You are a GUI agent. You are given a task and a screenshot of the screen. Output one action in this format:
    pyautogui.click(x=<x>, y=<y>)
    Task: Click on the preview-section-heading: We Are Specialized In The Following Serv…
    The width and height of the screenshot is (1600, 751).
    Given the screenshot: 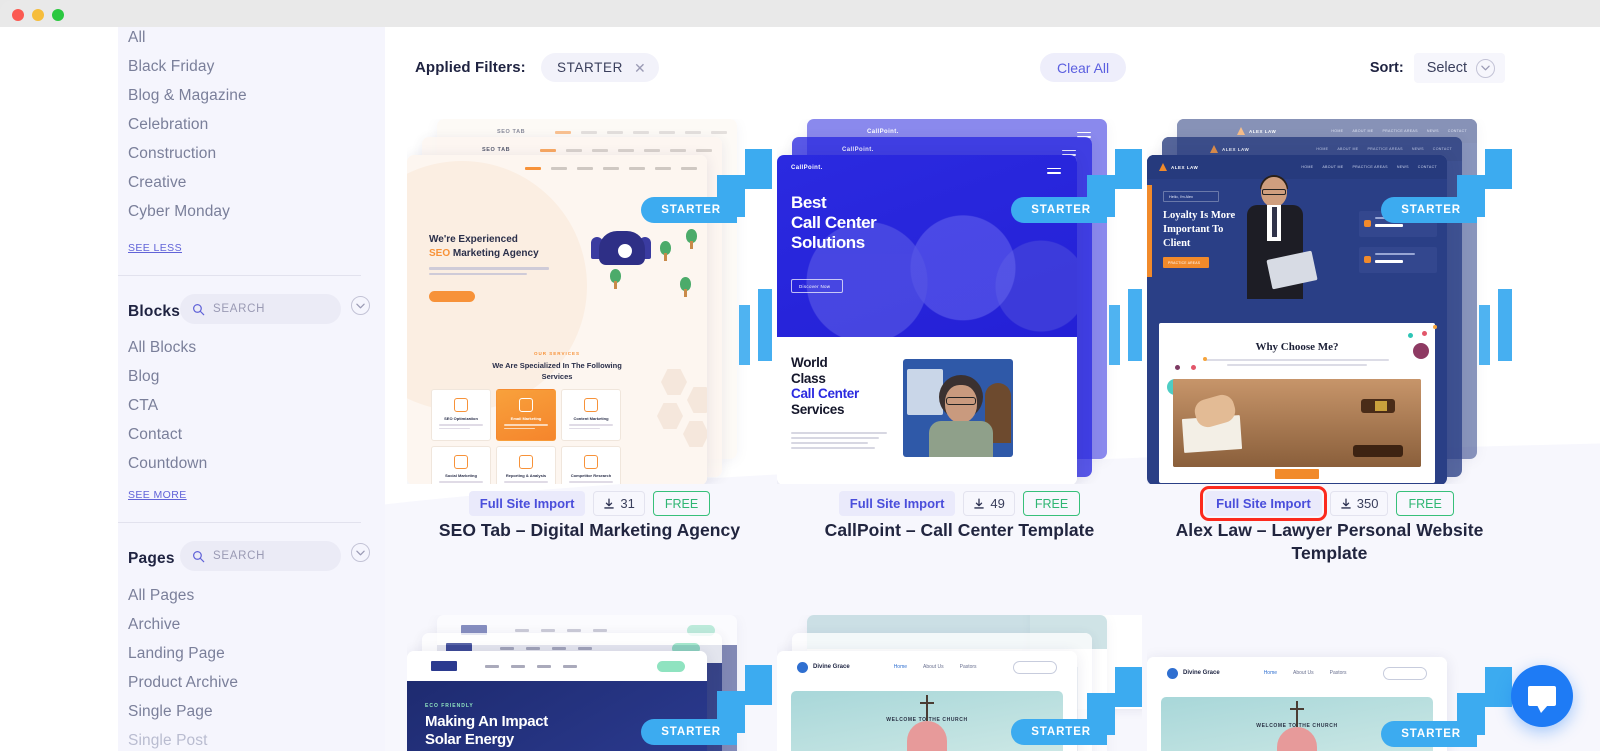 What is the action you would take?
    pyautogui.click(x=557, y=371)
    